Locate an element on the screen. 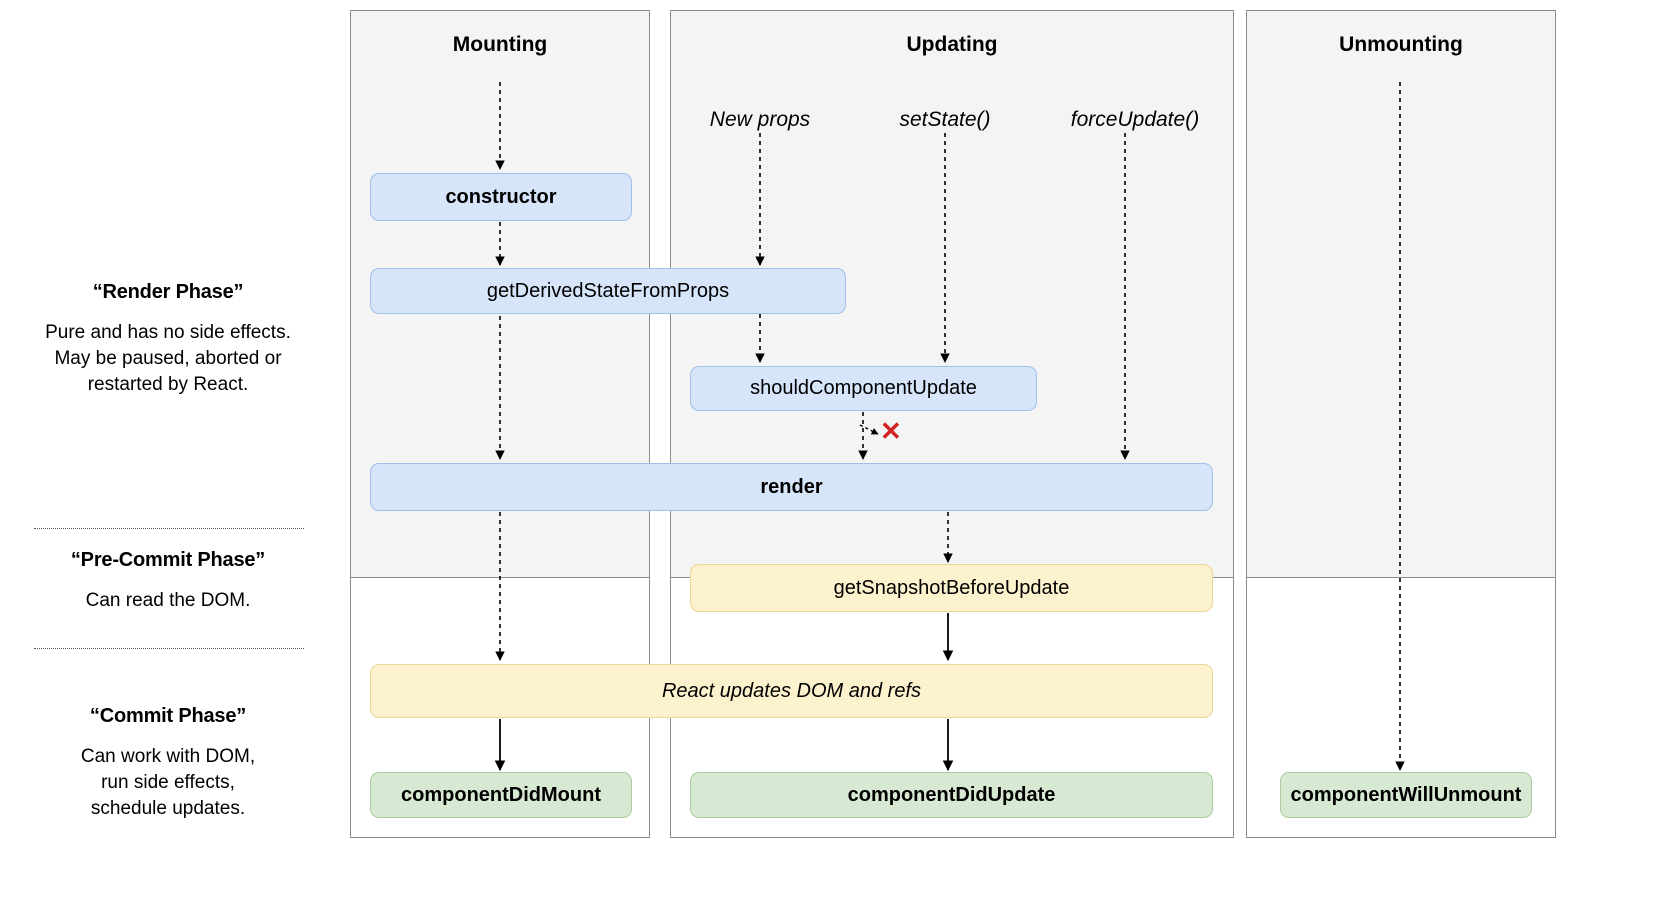 This screenshot has height=917, width=1674. node-component-will-unmount: componentWillUnmount is located at coordinates (1406, 795).